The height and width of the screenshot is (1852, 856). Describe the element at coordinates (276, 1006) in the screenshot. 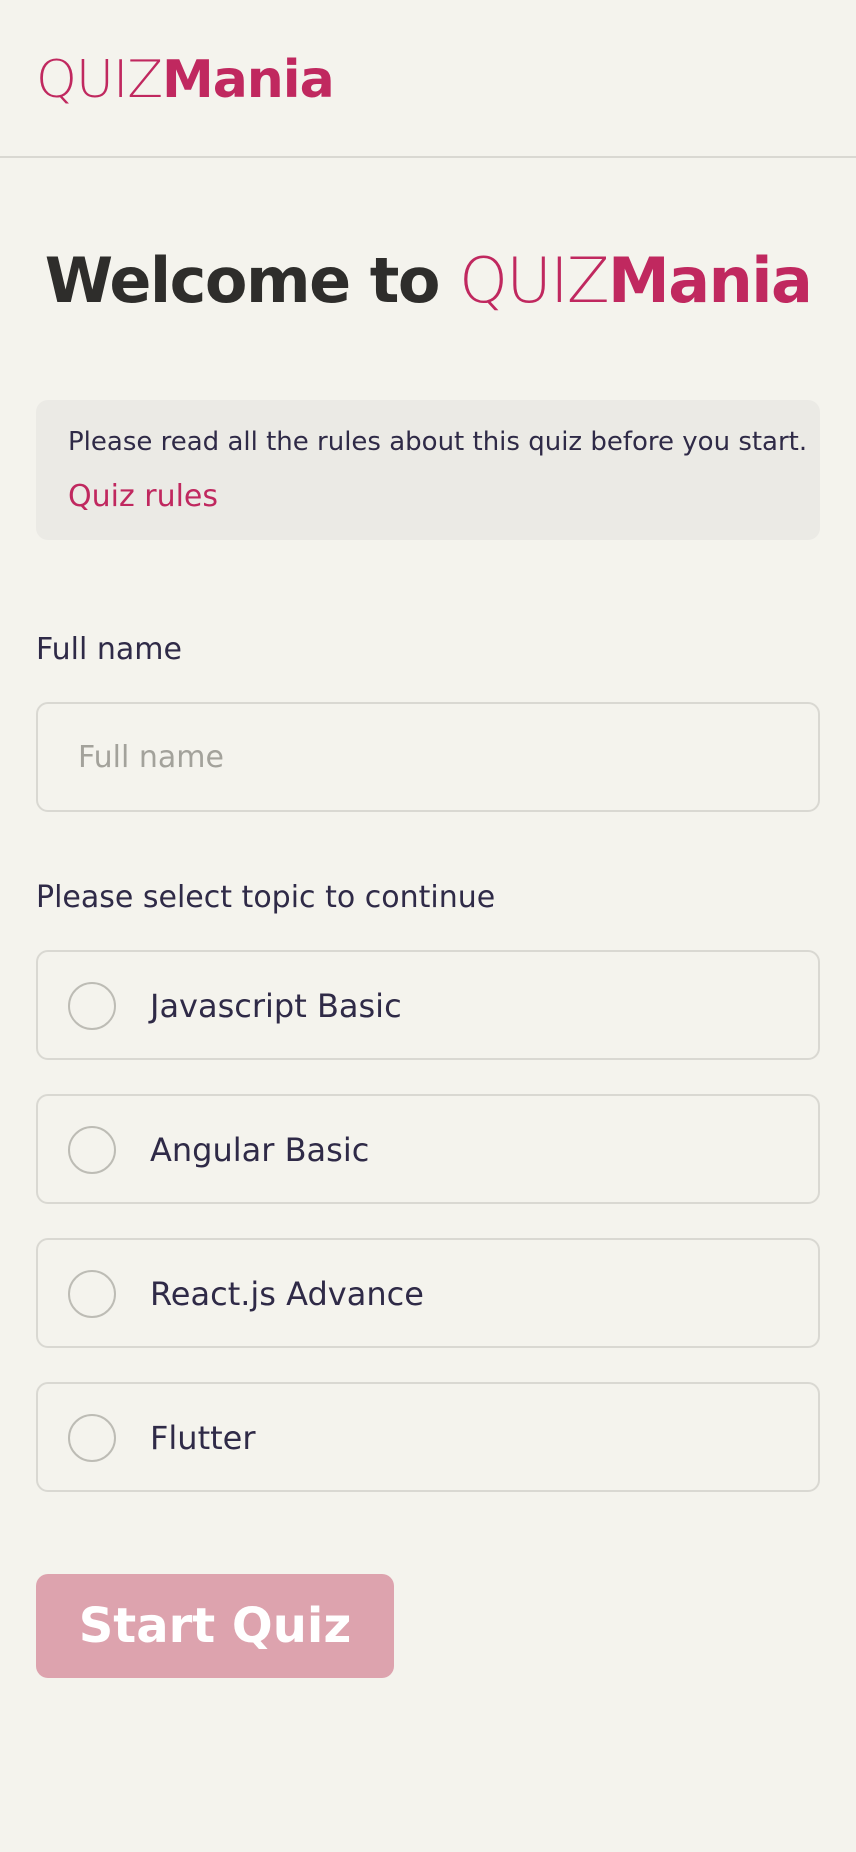

I see `topic-option-label: Javascript Basic` at that location.